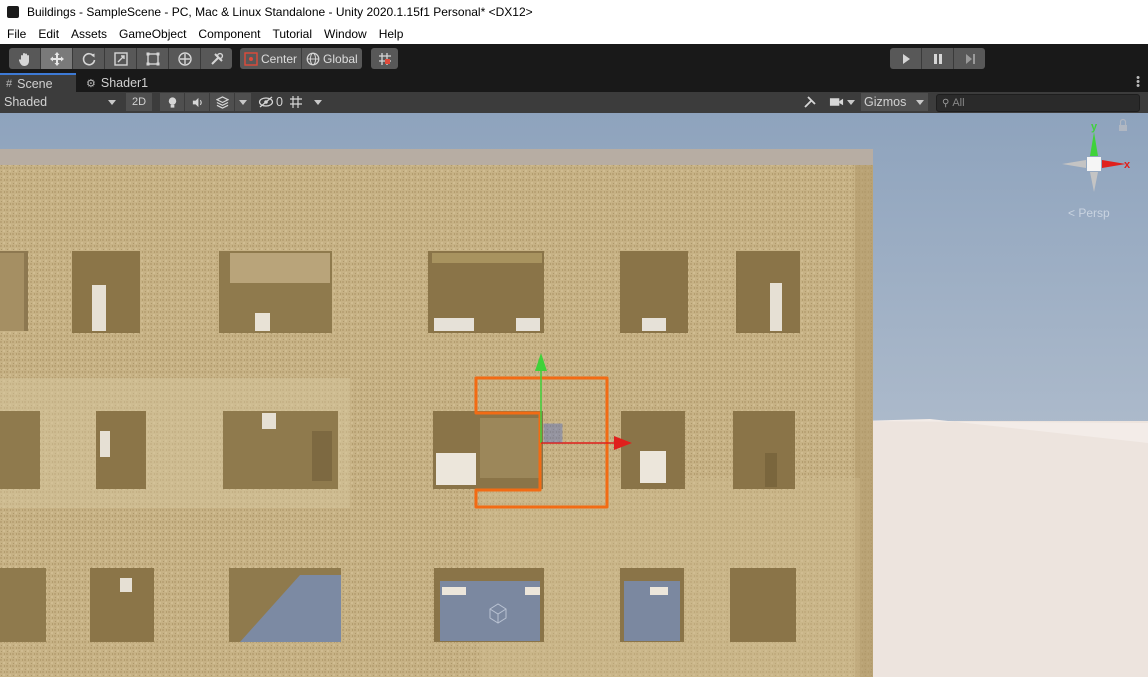 This screenshot has width=1148, height=677. I want to click on hidden-eye-icon, so click(266, 102).